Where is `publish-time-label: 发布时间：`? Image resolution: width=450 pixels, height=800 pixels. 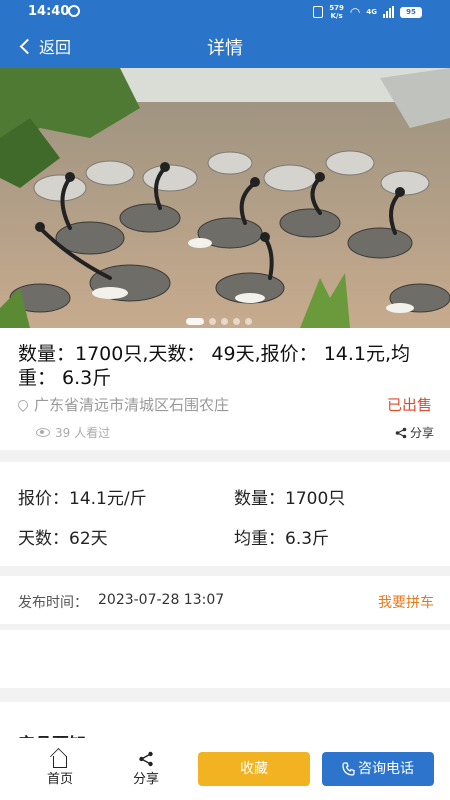 publish-time-label: 发布时间： is located at coordinates (53, 603).